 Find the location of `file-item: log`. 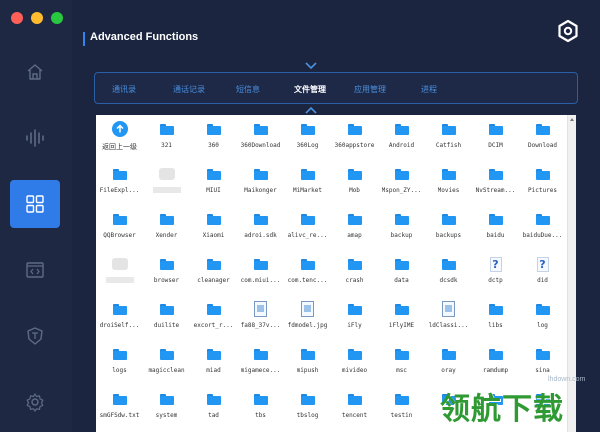

file-item: log is located at coordinates (542, 321).